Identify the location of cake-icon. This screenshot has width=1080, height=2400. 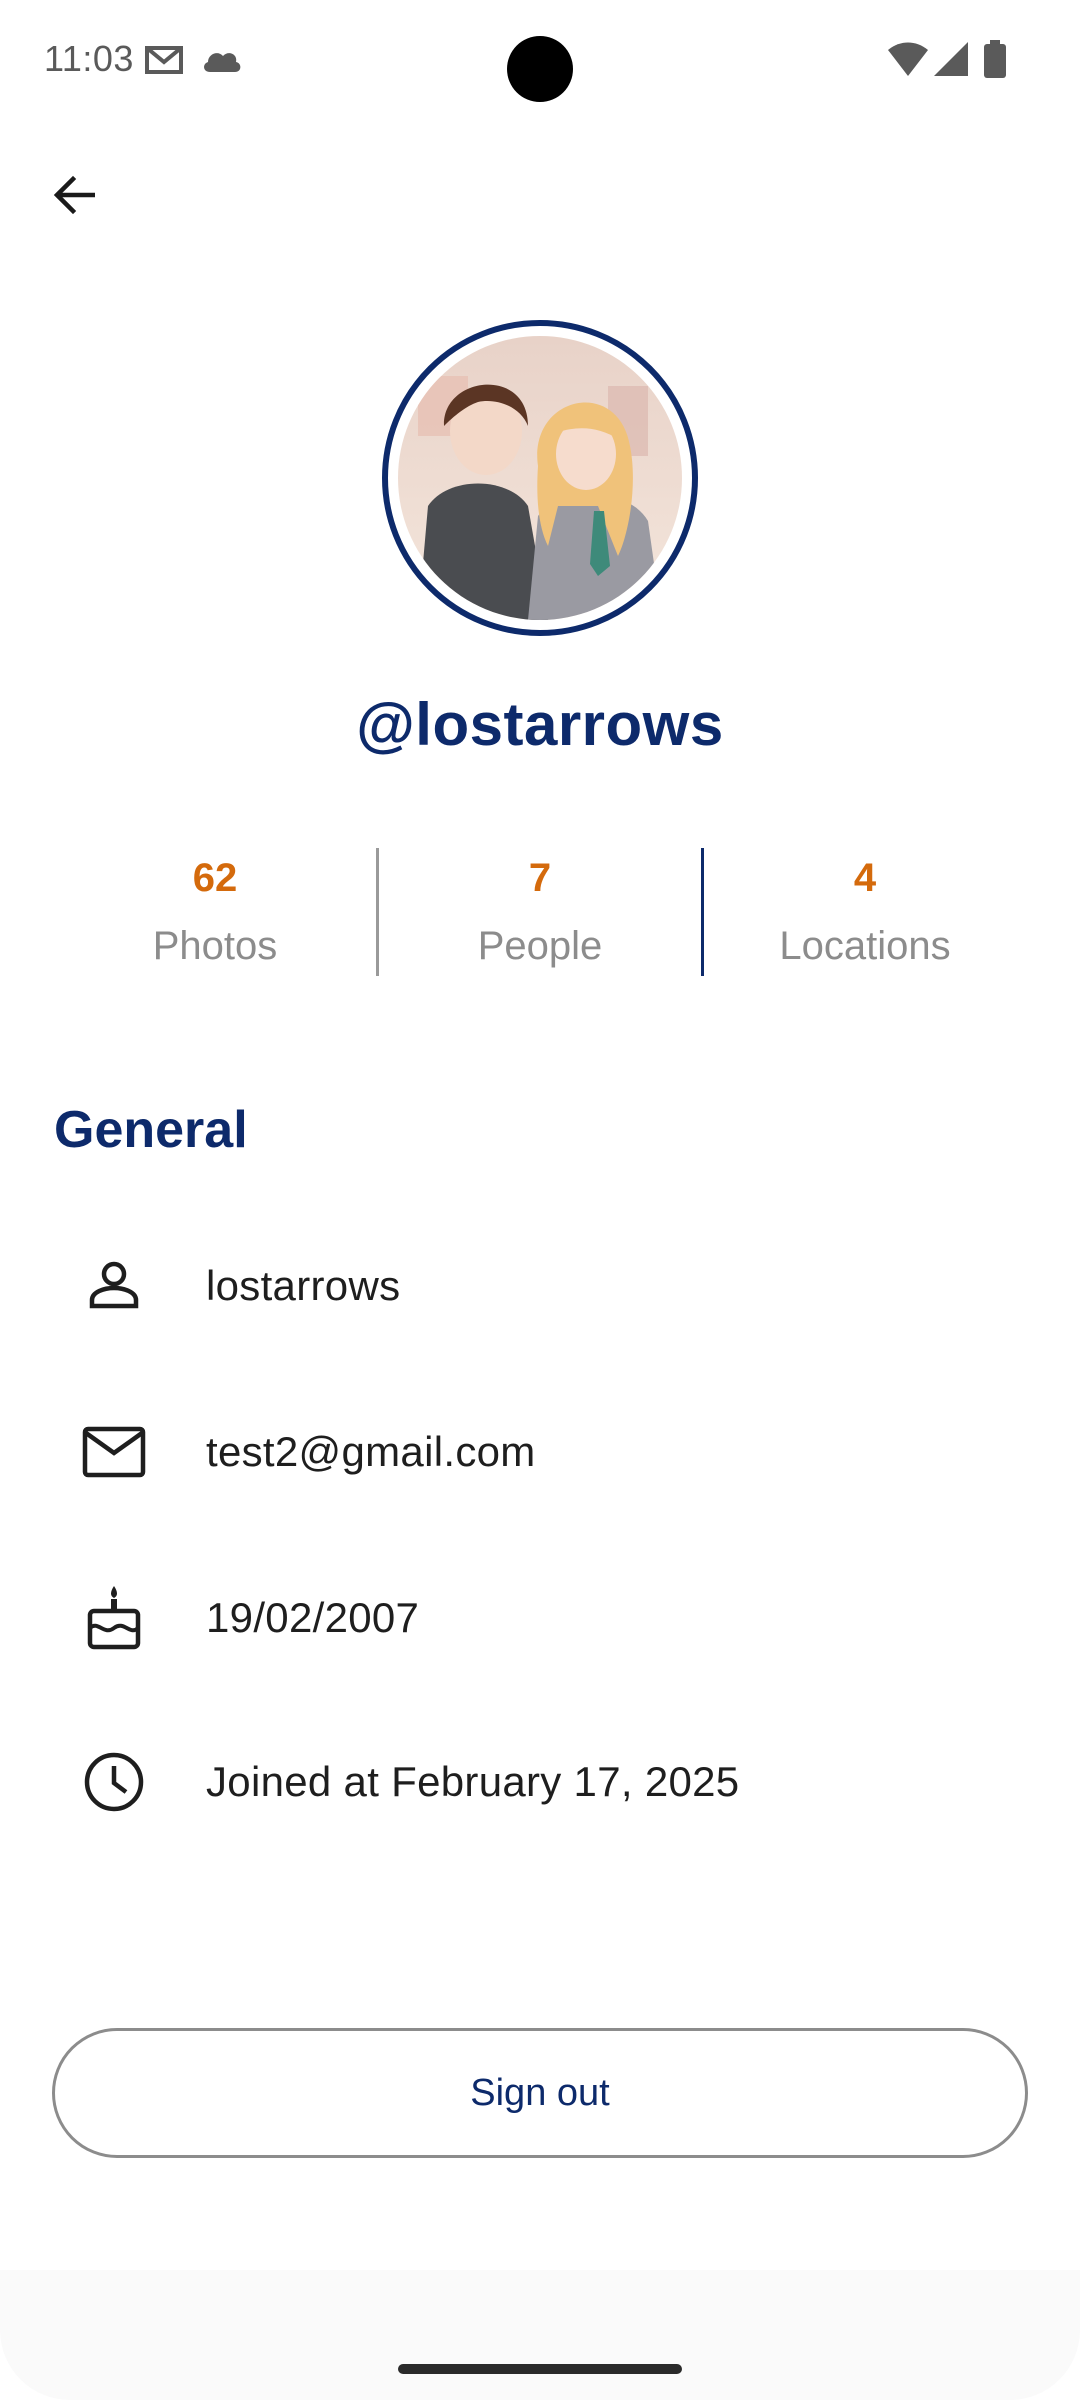
(114, 1618).